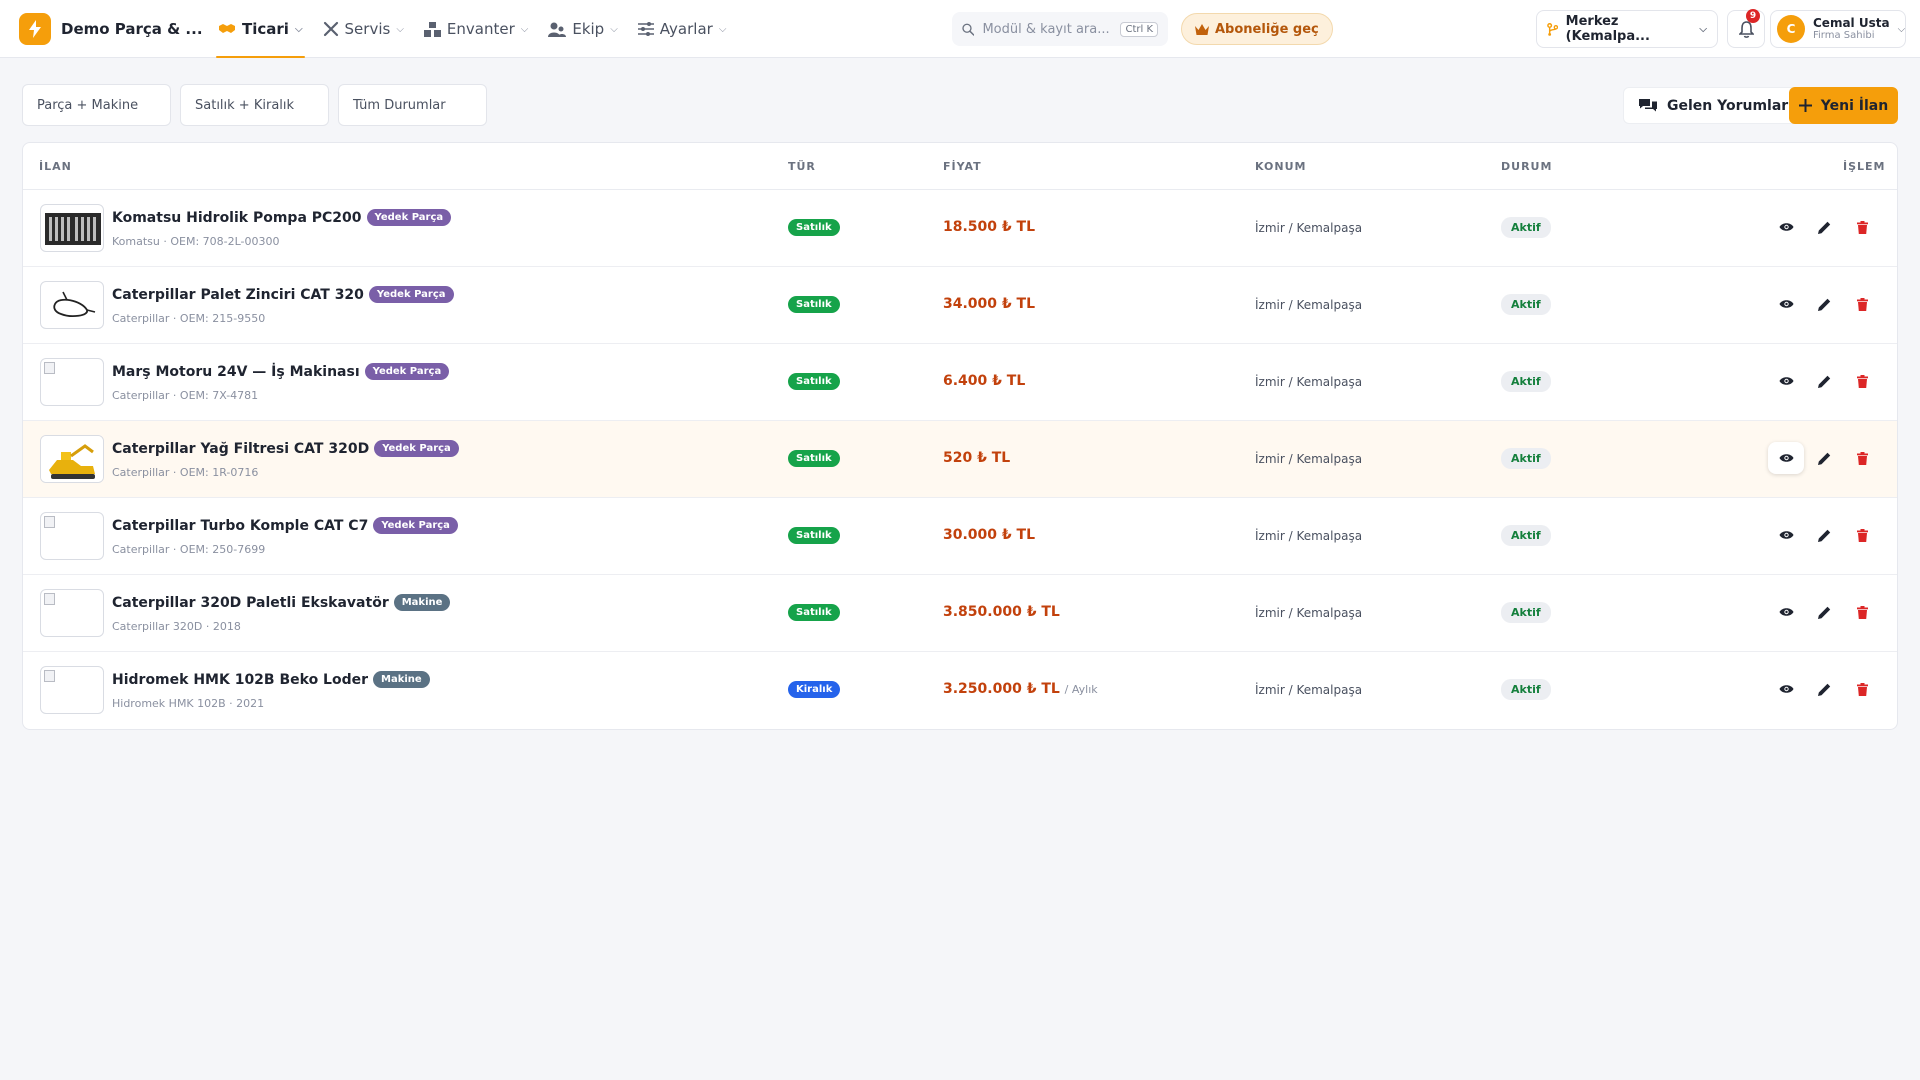 The image size is (1920, 1080). I want to click on user-menu: C Cemal Usta Firma Sahibi ⌵, so click(1838, 29).